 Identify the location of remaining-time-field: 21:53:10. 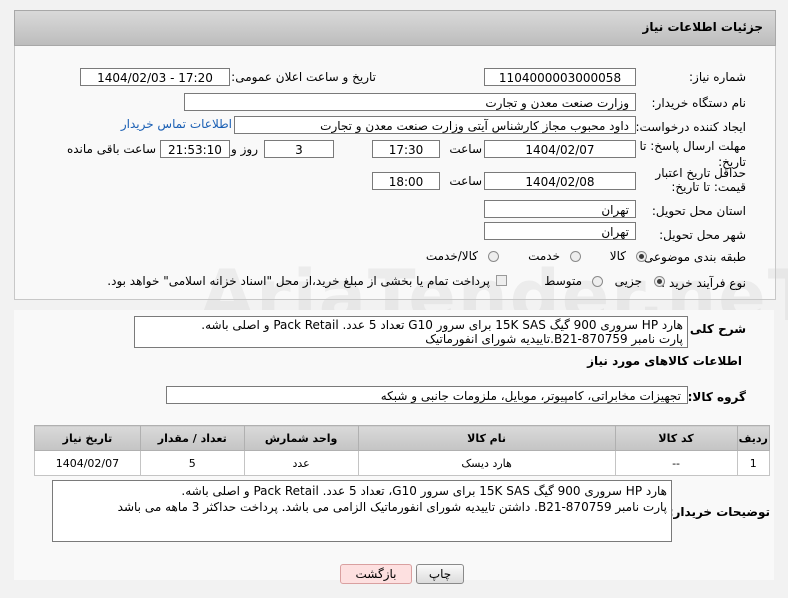
(195, 149).